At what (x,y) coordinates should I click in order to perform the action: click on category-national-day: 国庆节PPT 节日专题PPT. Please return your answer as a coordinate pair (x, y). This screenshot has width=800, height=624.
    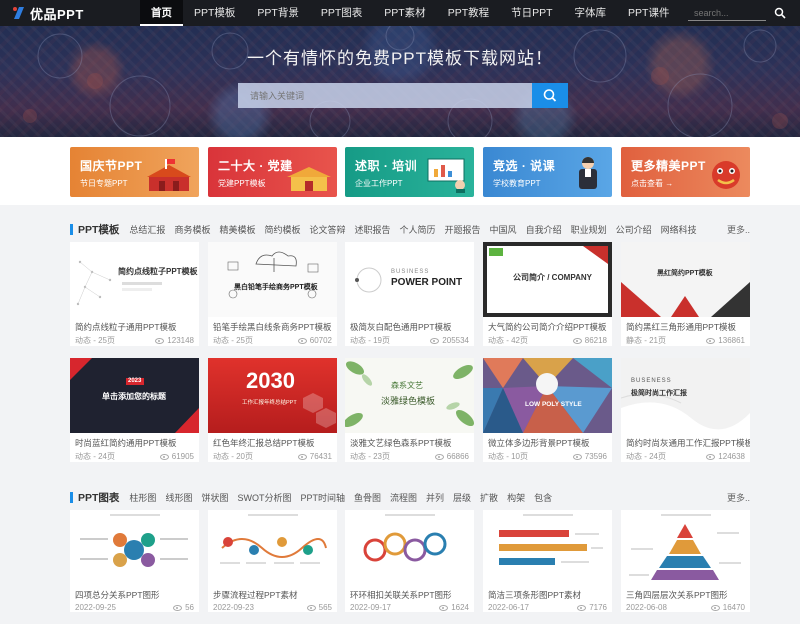
    Looking at the image, I should click on (134, 172).